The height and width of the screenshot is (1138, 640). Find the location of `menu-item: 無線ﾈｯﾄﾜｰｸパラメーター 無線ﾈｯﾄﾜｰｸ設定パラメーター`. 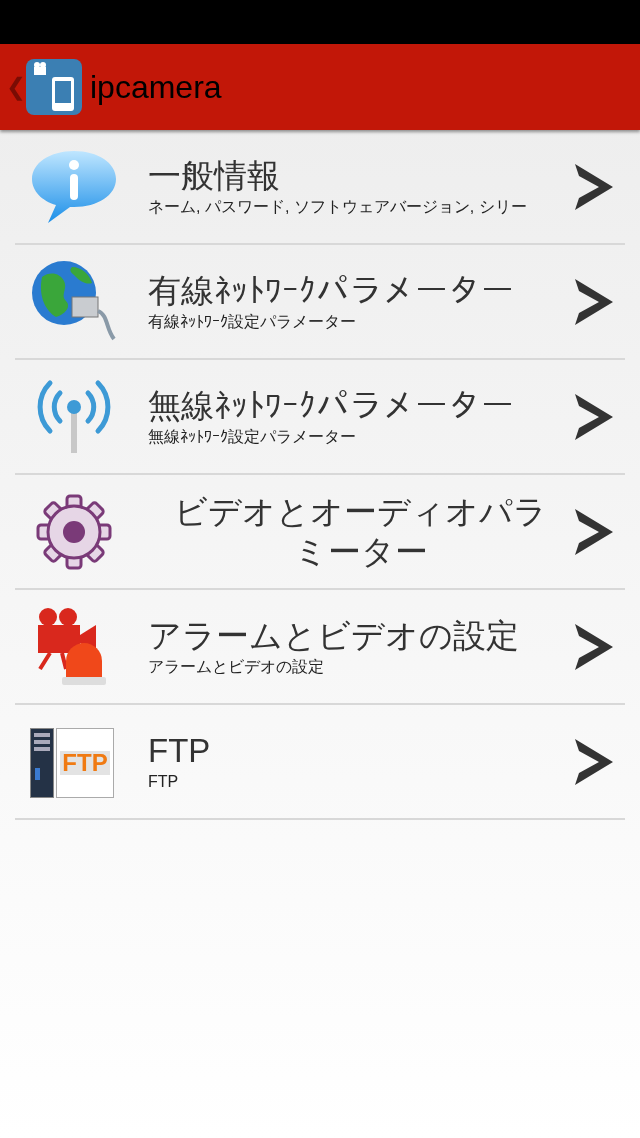

menu-item: 無線ﾈｯﾄﾜｰｸパラメーター 無線ﾈｯﾄﾜｰｸ設定パラメーター is located at coordinates (320, 417).